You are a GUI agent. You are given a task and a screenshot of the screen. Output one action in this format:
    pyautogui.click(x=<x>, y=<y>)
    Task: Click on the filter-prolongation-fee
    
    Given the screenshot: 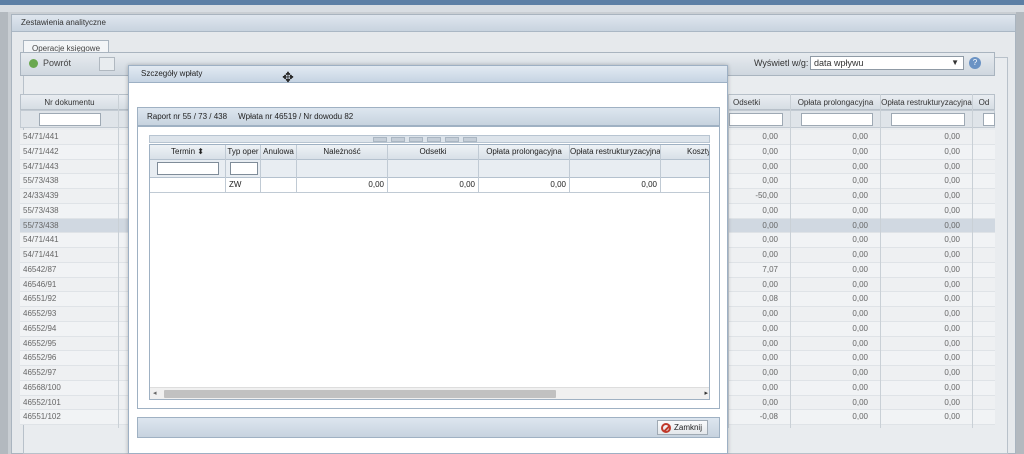 What is the action you would take?
    pyautogui.click(x=837, y=119)
    